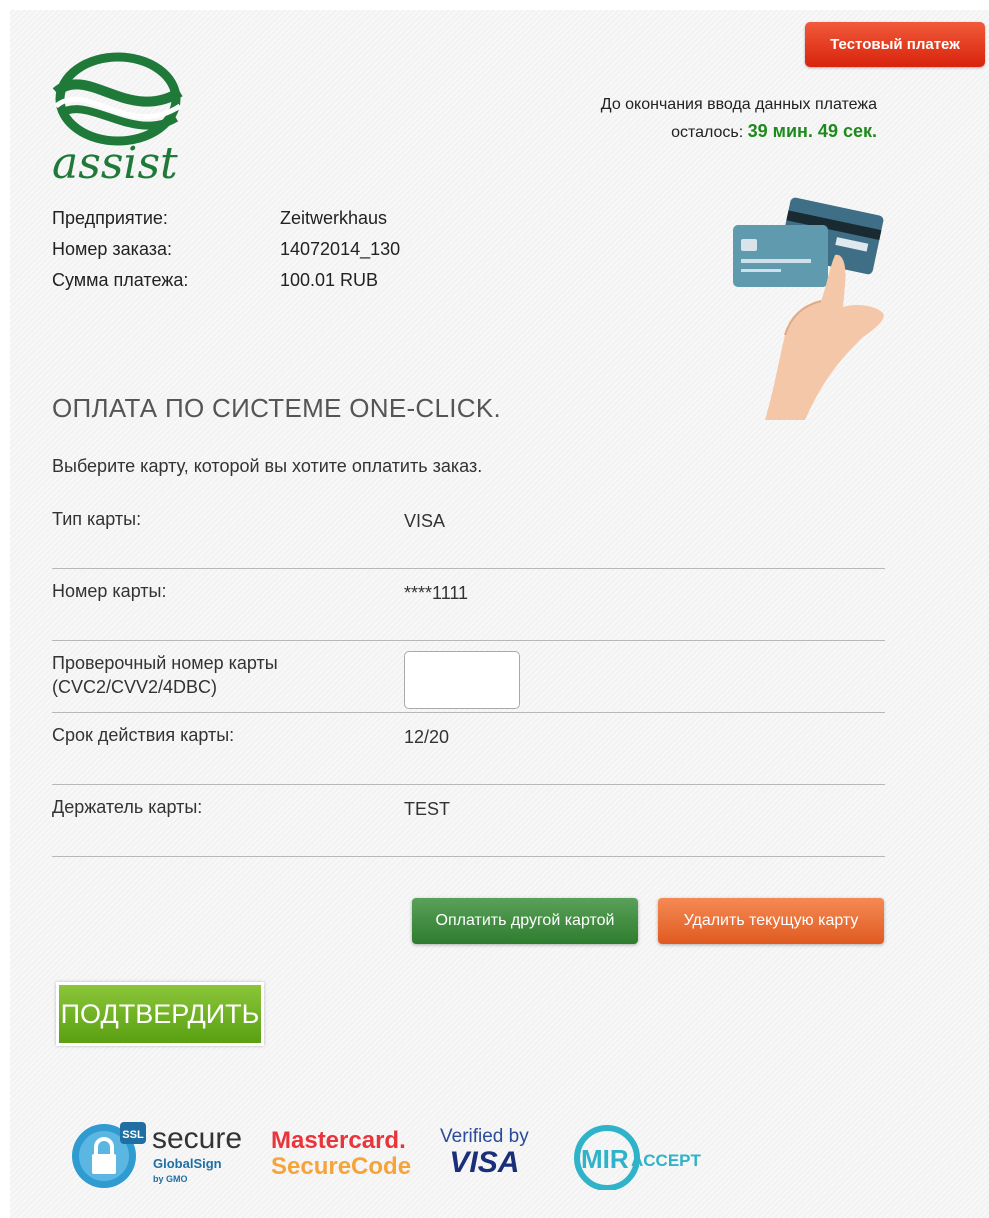 The height and width of the screenshot is (1218, 989). What do you see at coordinates (808, 308) in the screenshot?
I see `hand-holding-cards-icon` at bounding box center [808, 308].